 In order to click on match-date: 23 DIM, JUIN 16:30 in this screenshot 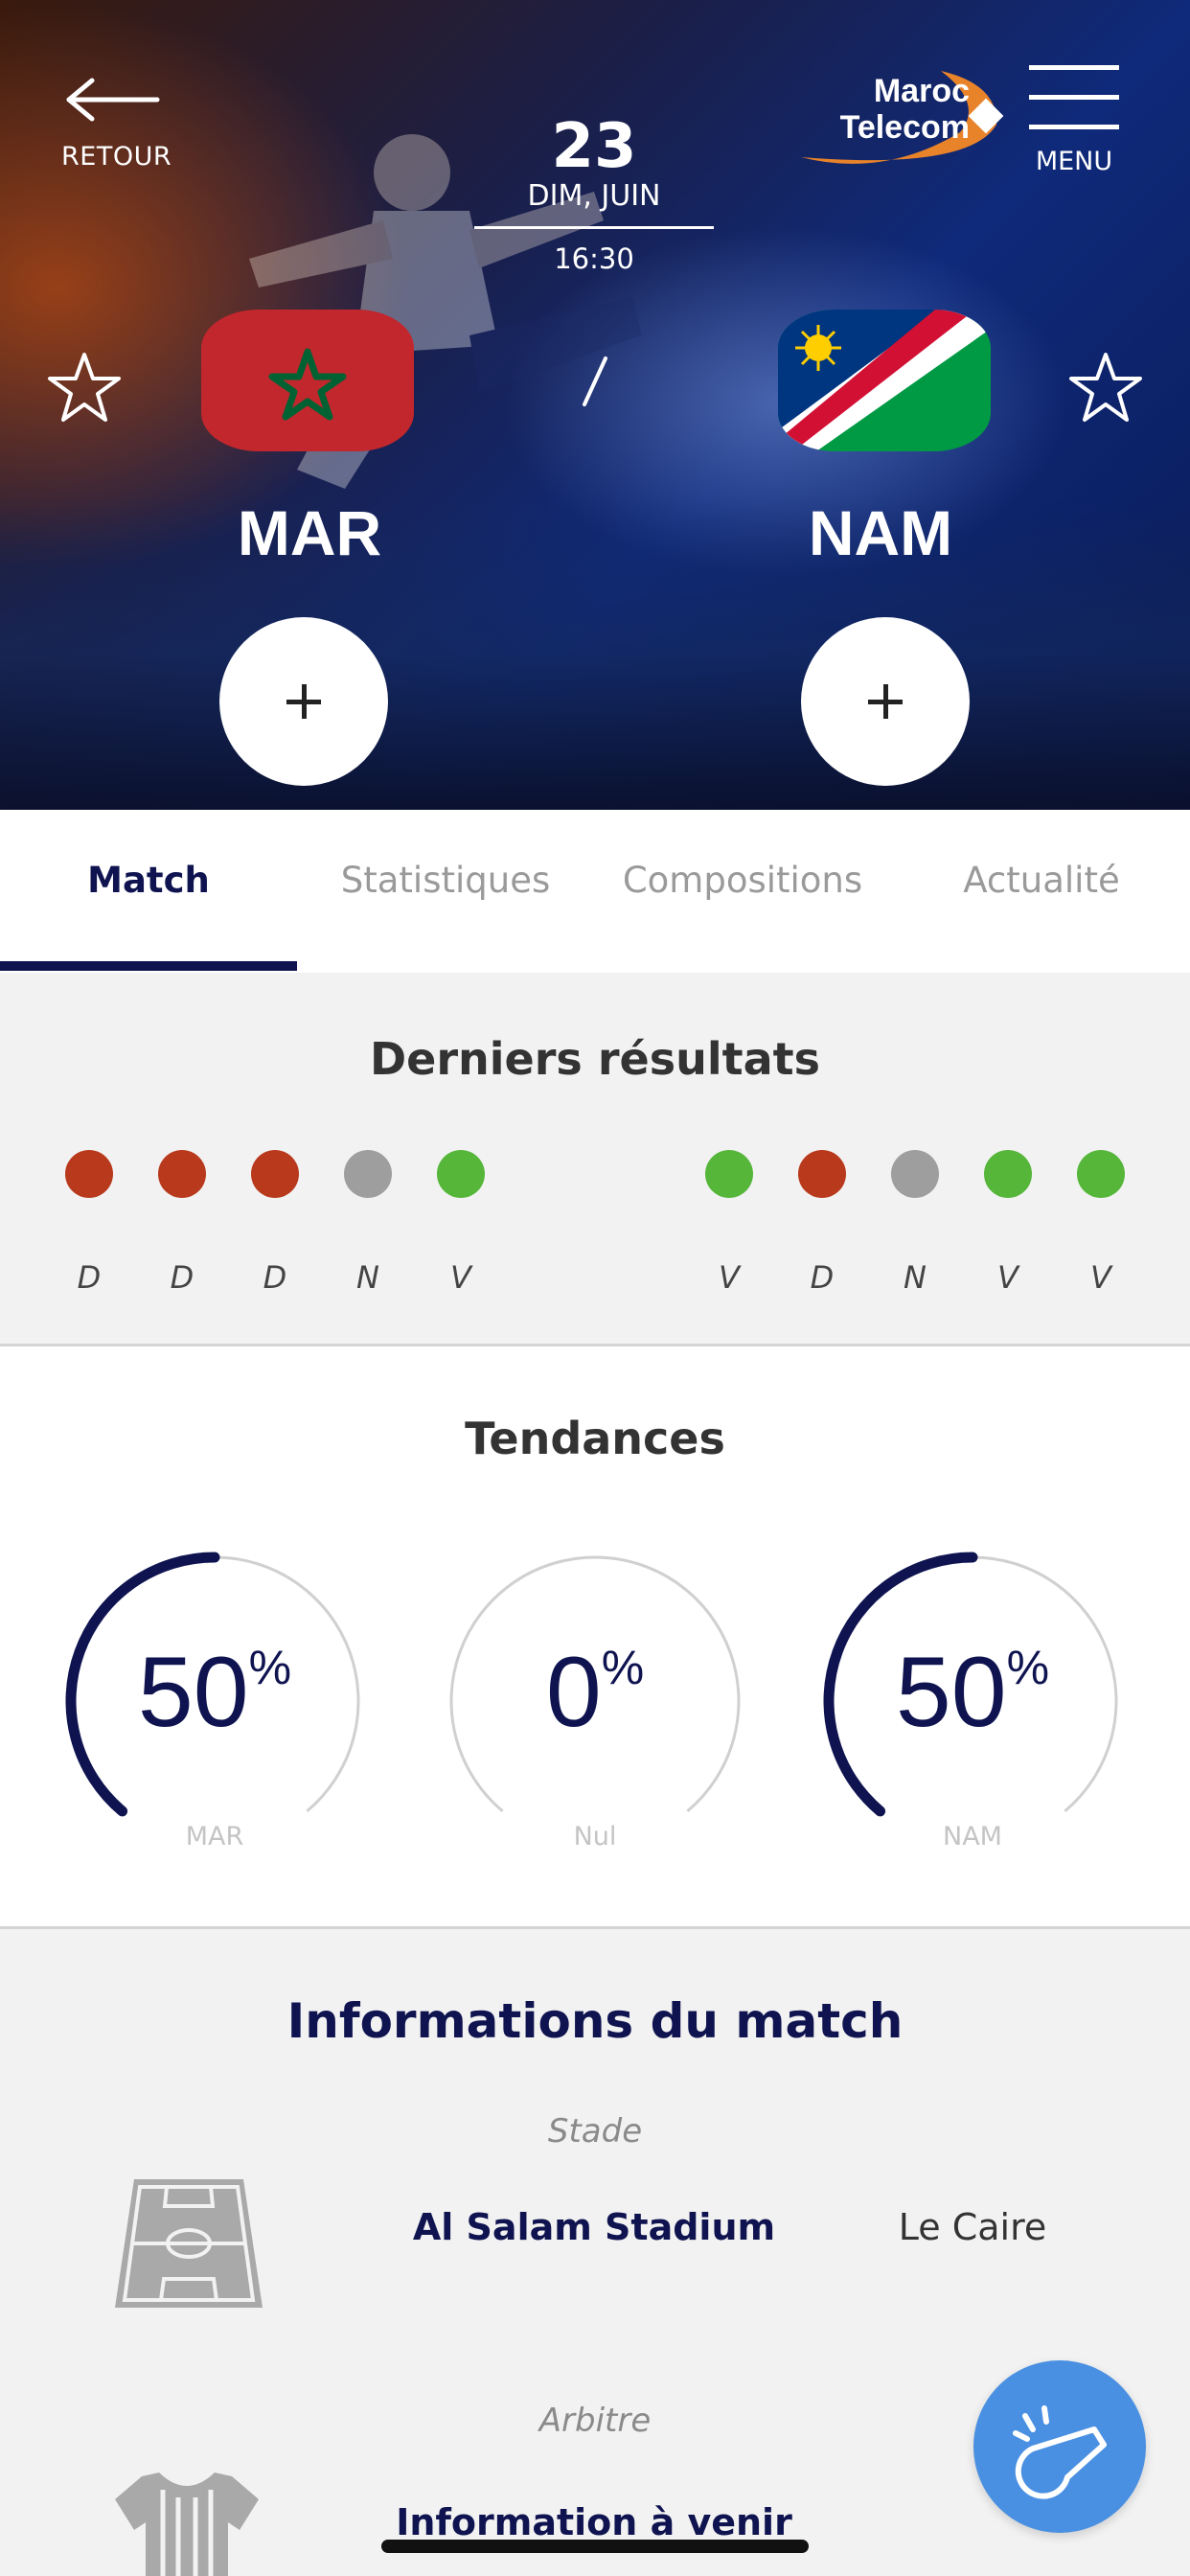, I will do `click(594, 194)`.